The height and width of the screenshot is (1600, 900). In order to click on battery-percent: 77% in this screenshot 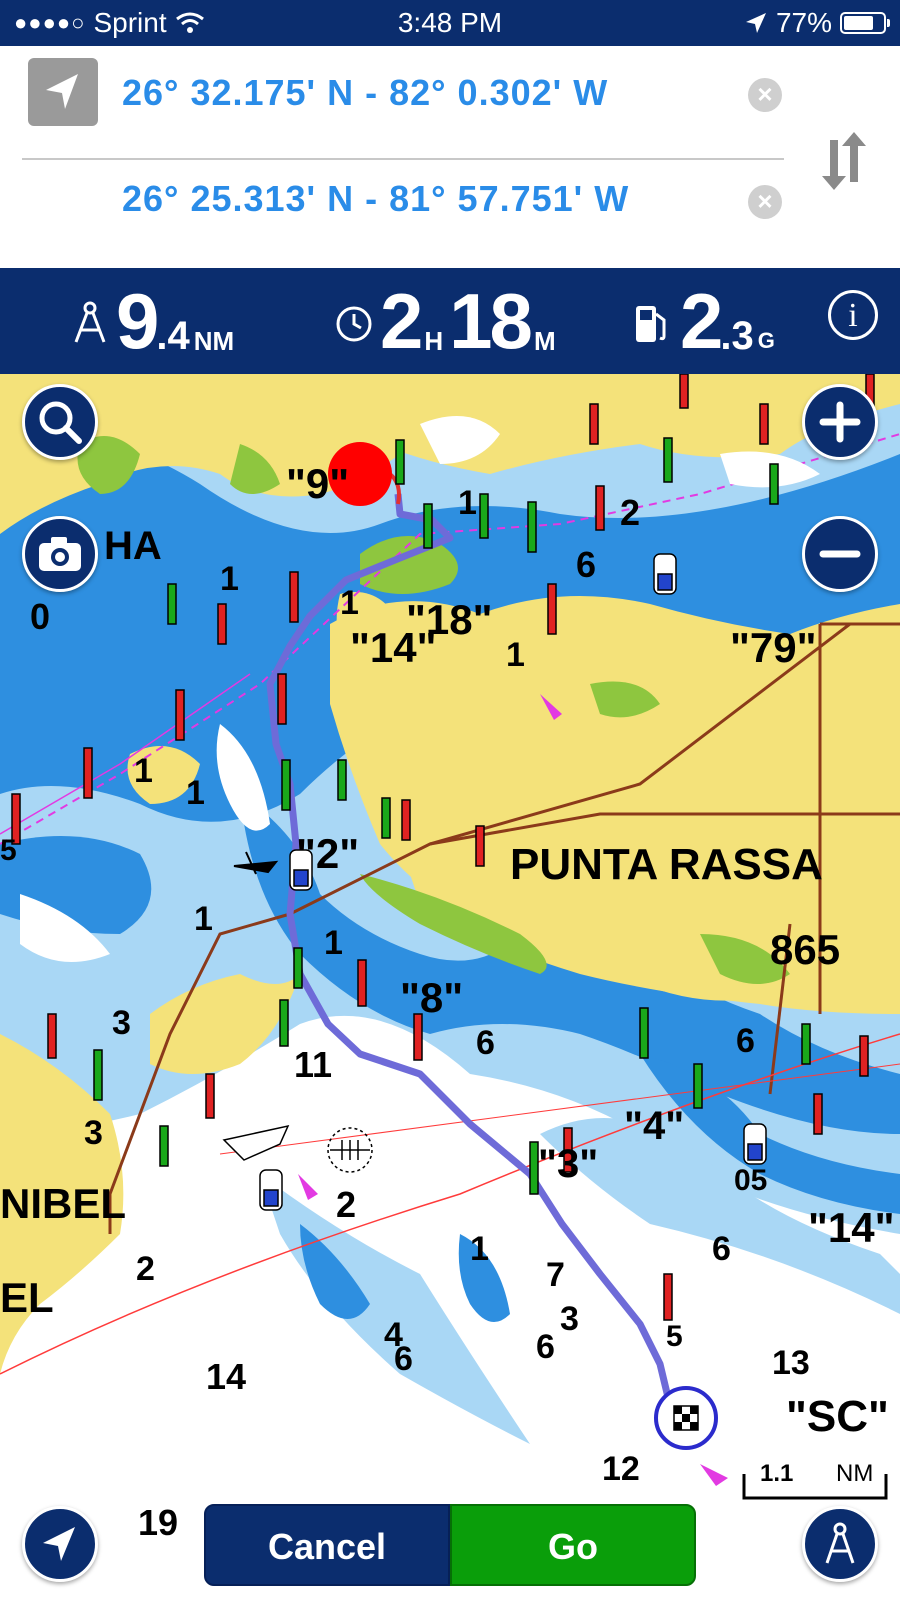, I will do `click(803, 22)`.